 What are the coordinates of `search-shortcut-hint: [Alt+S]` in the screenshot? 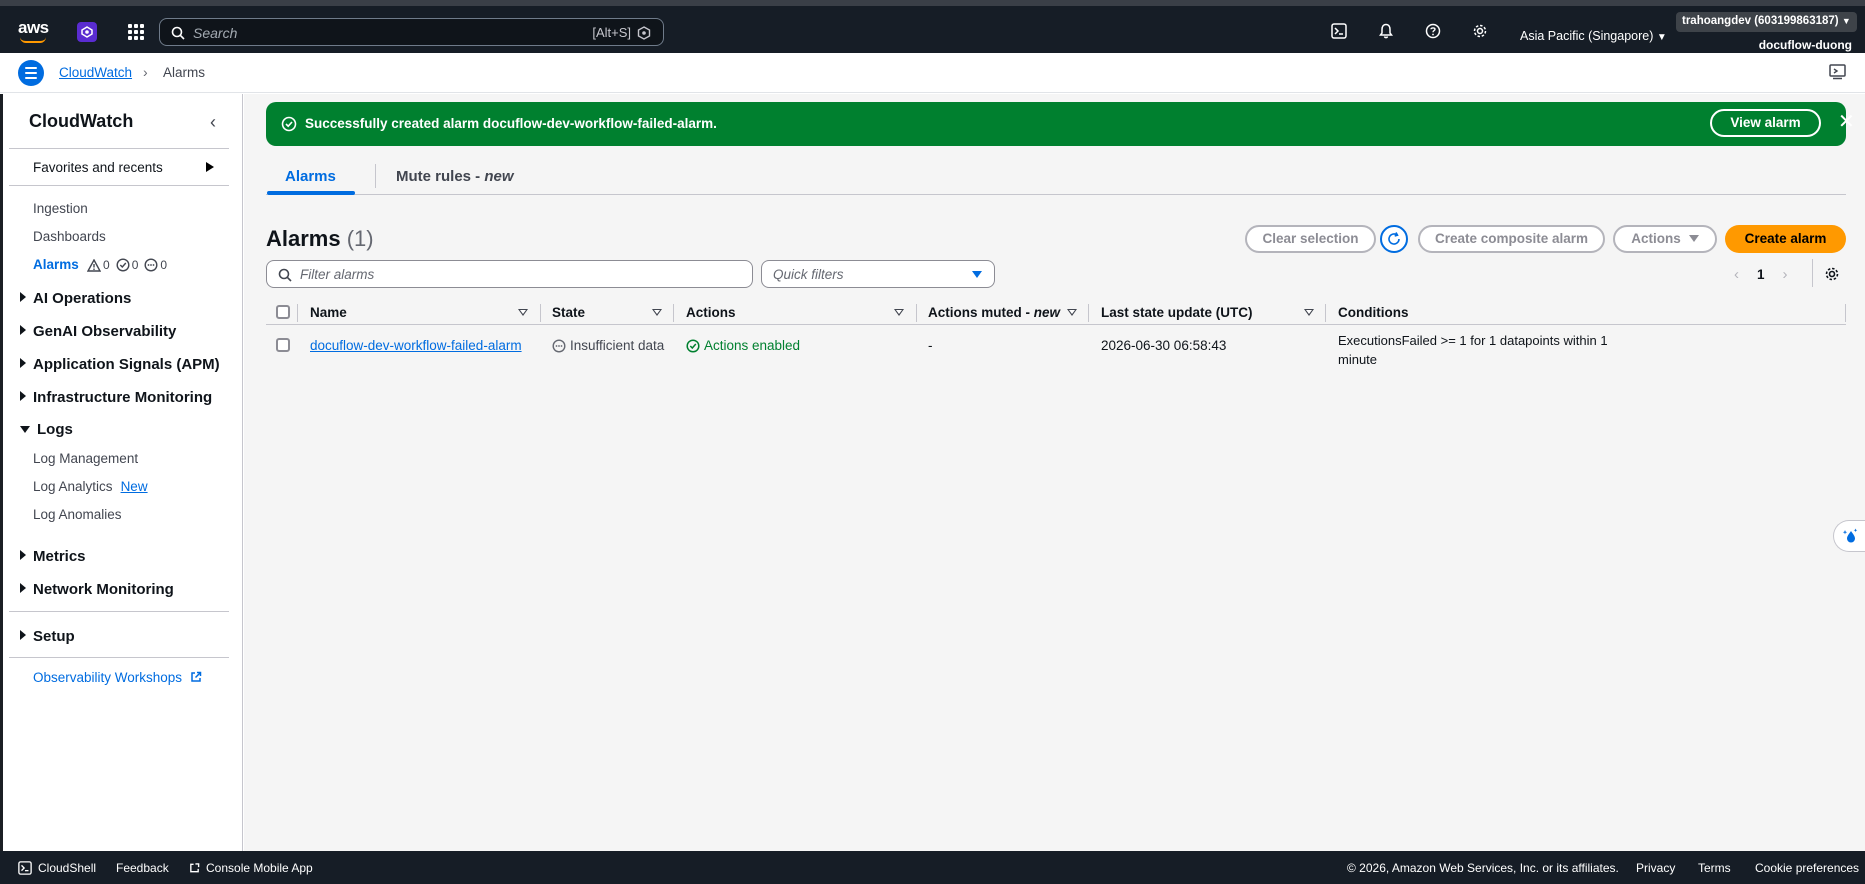 It's located at (611, 32).